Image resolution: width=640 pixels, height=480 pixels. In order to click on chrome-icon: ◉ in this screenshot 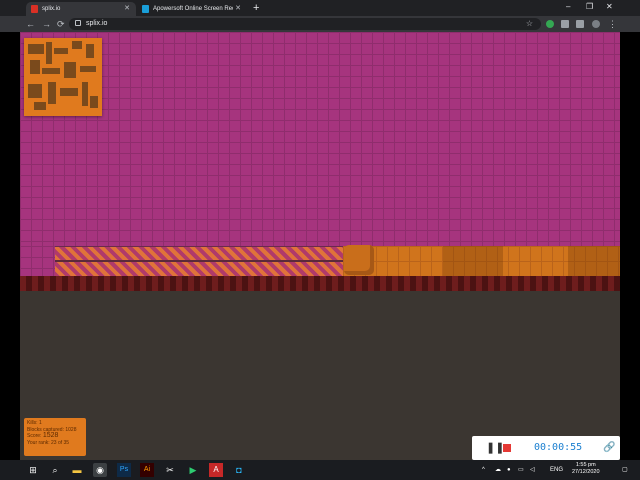, I will do `click(100, 470)`.